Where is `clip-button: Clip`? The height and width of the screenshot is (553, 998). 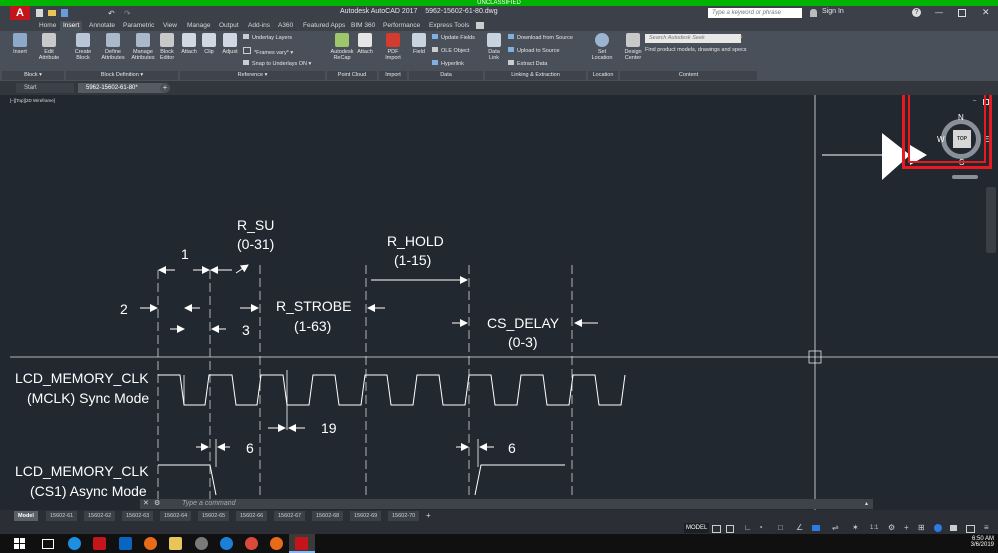 clip-button: Clip is located at coordinates (209, 44).